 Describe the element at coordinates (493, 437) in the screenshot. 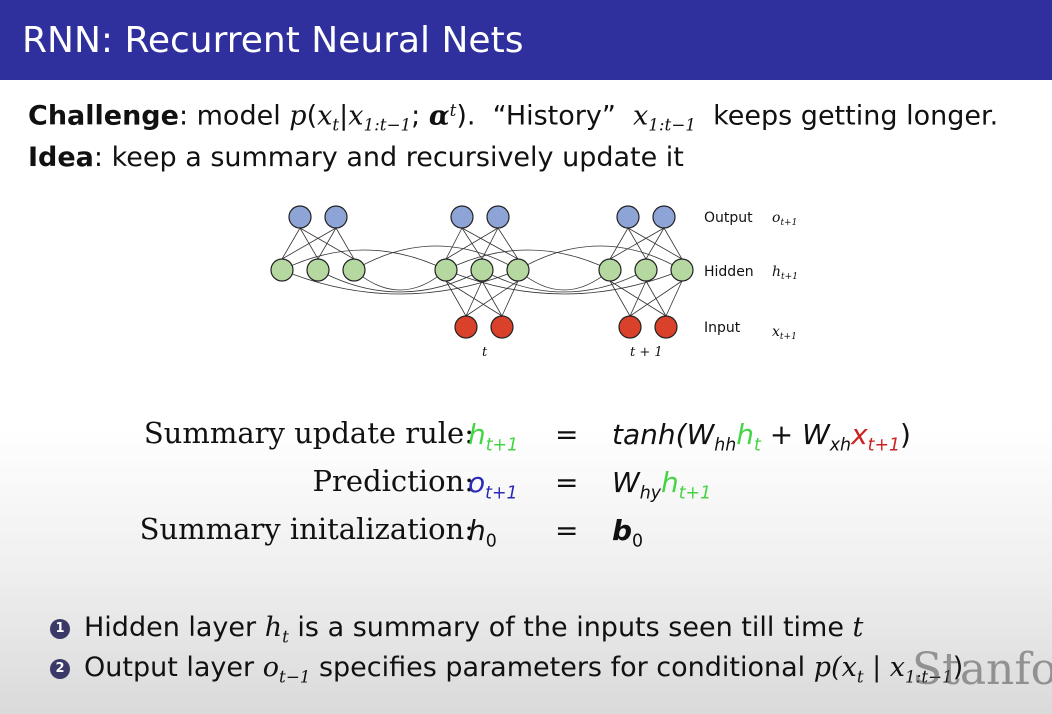

I see `update-lhs: ht+1` at that location.